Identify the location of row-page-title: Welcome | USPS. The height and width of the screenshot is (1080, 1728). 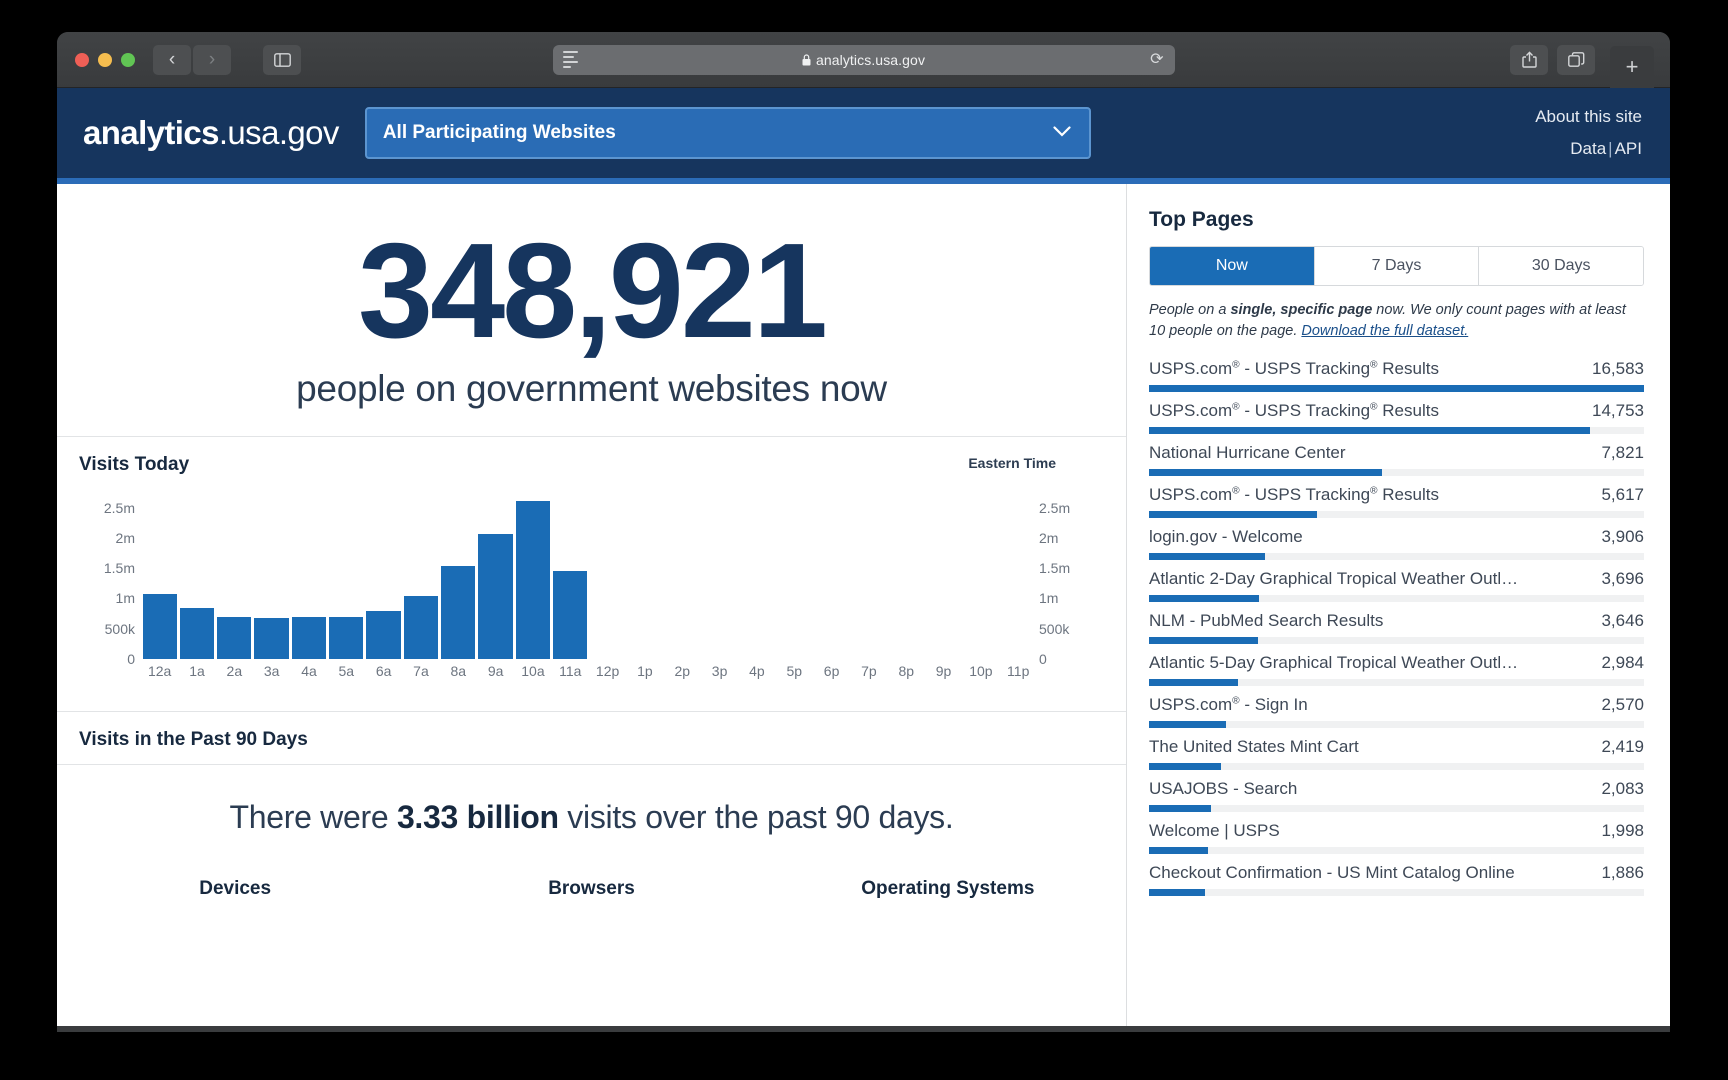
(1375, 831).